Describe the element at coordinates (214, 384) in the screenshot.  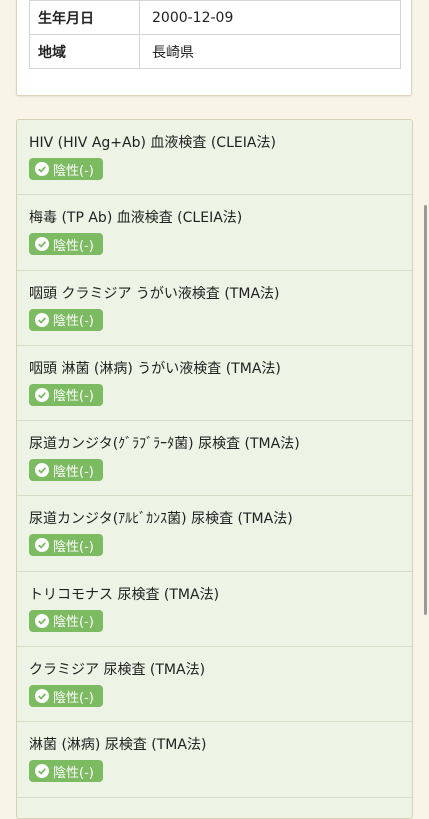
I see `result-item-throat-gonorrhea: 咽頭 淋菌 (淋病) うがい液検査 (TMA法) 陰性(-)` at that location.